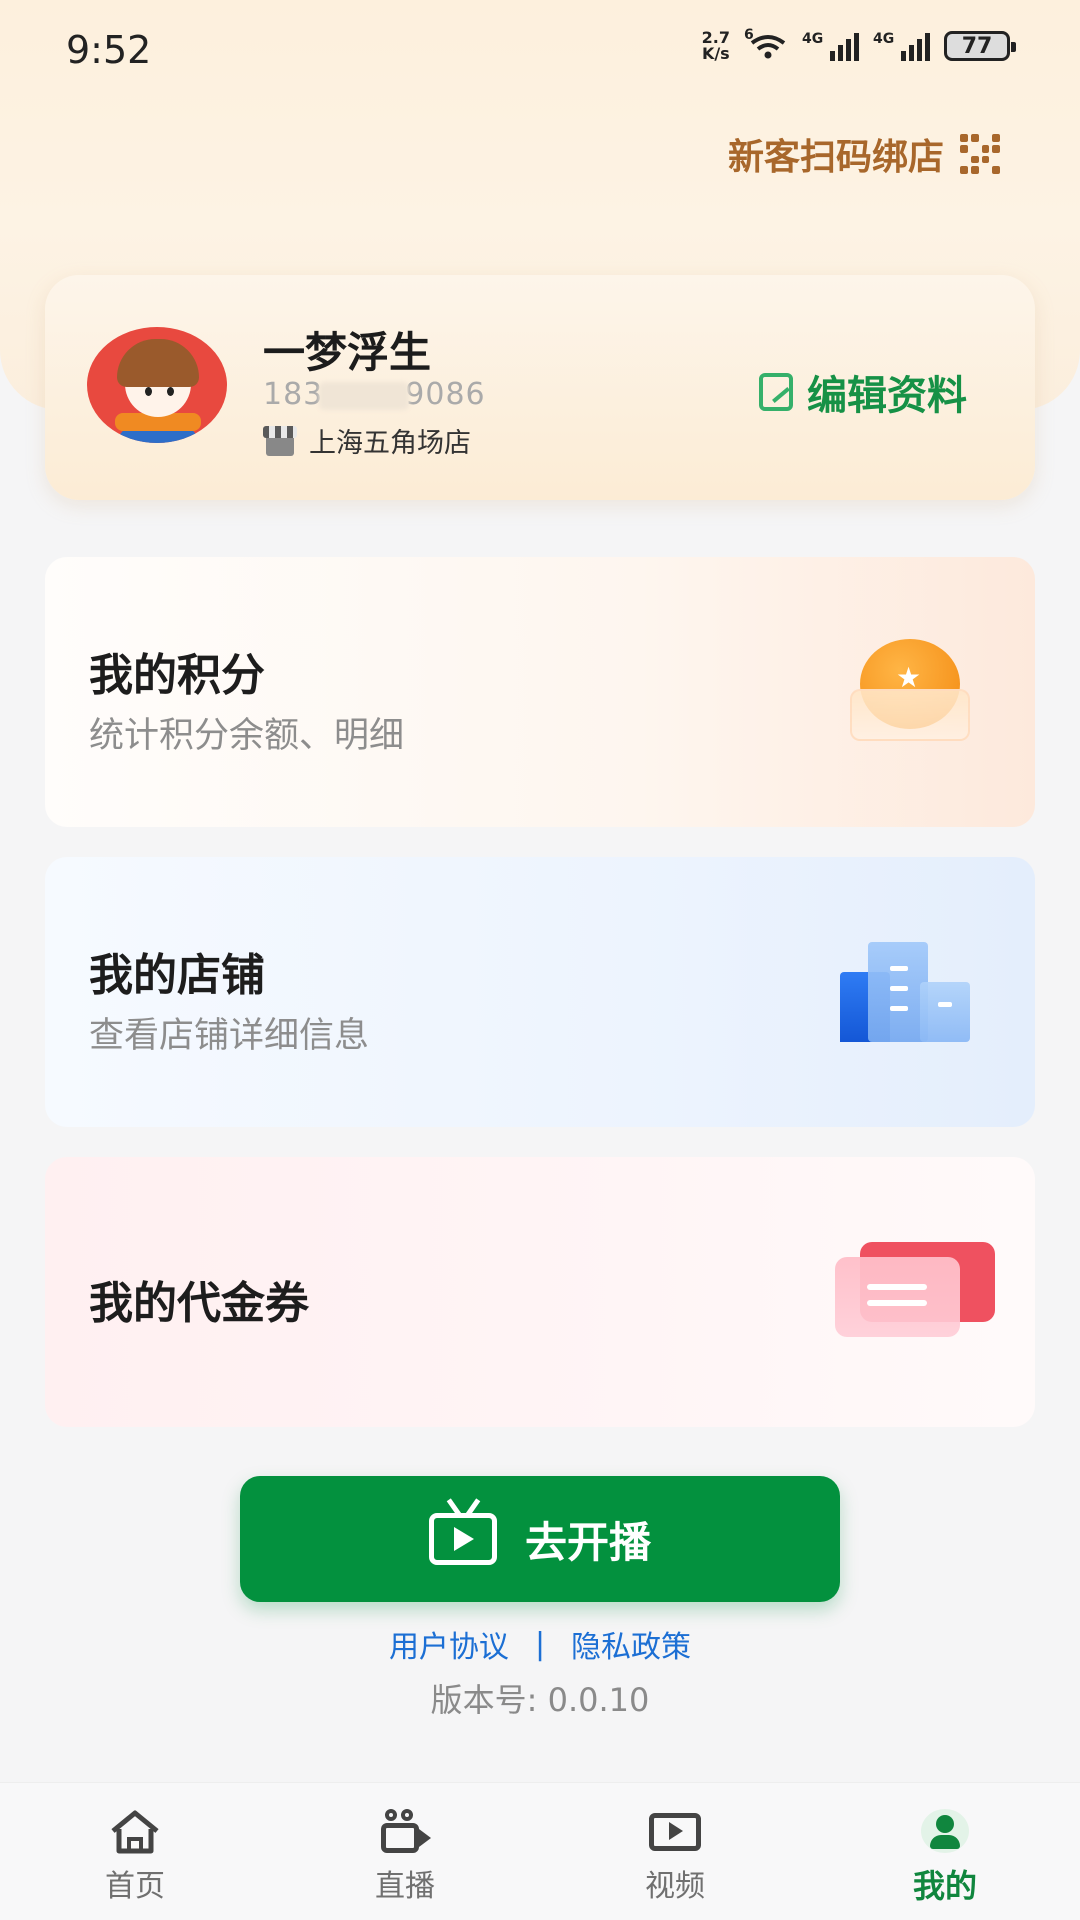 The width and height of the screenshot is (1080, 1920). I want to click on tab-live-label: 直播, so click(405, 1886).